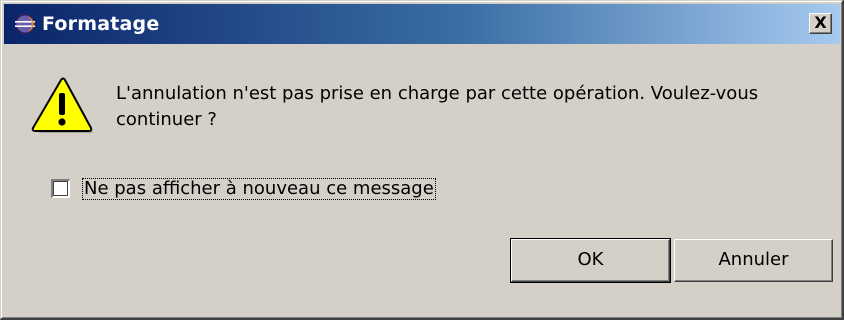  What do you see at coordinates (101, 24) in the screenshot?
I see `window-title: Formatage` at bounding box center [101, 24].